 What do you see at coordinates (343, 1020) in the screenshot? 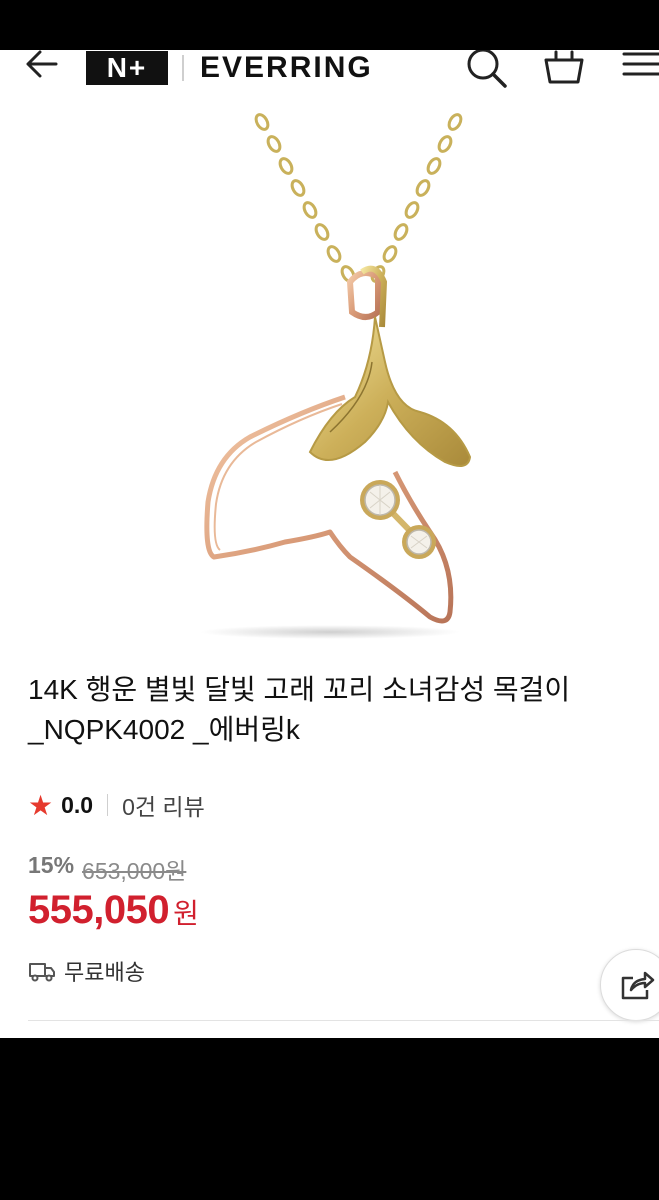
I see `section-divider` at bounding box center [343, 1020].